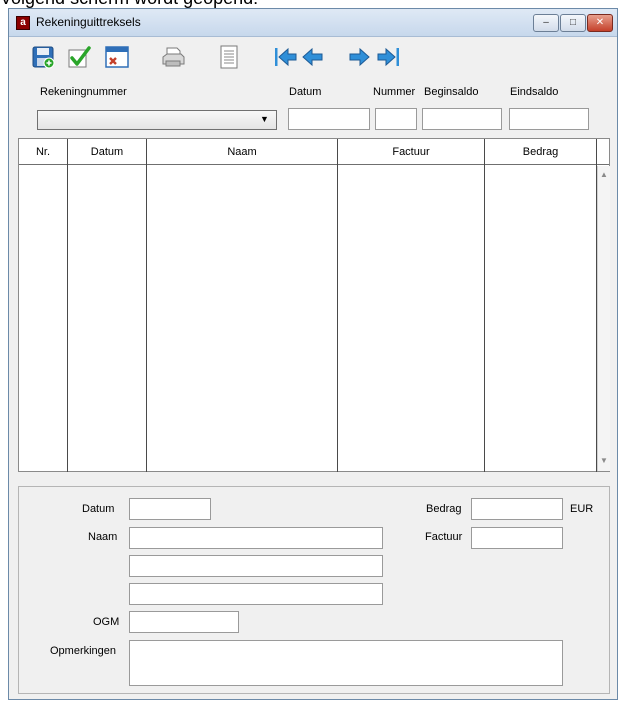  I want to click on last-record-icon, so click(388, 57).